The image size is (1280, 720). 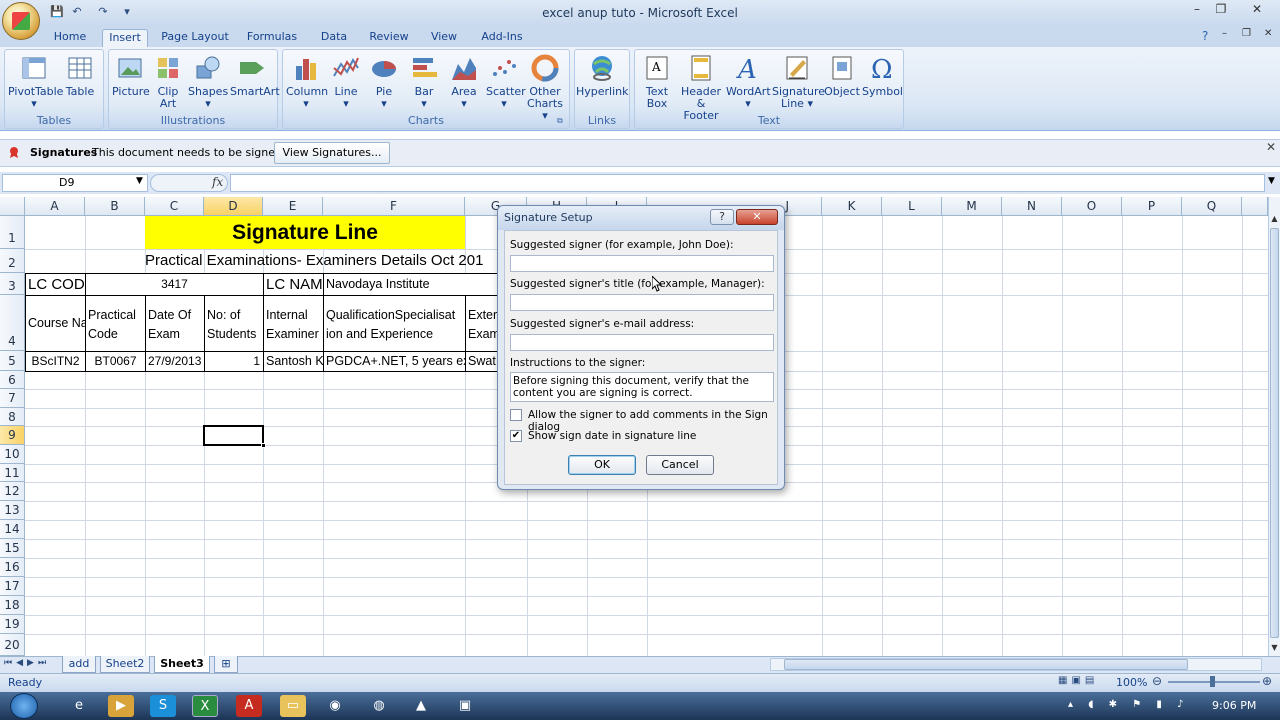 What do you see at coordinates (1271, 181) in the screenshot?
I see `expand-formula-bar-icon: ▼` at bounding box center [1271, 181].